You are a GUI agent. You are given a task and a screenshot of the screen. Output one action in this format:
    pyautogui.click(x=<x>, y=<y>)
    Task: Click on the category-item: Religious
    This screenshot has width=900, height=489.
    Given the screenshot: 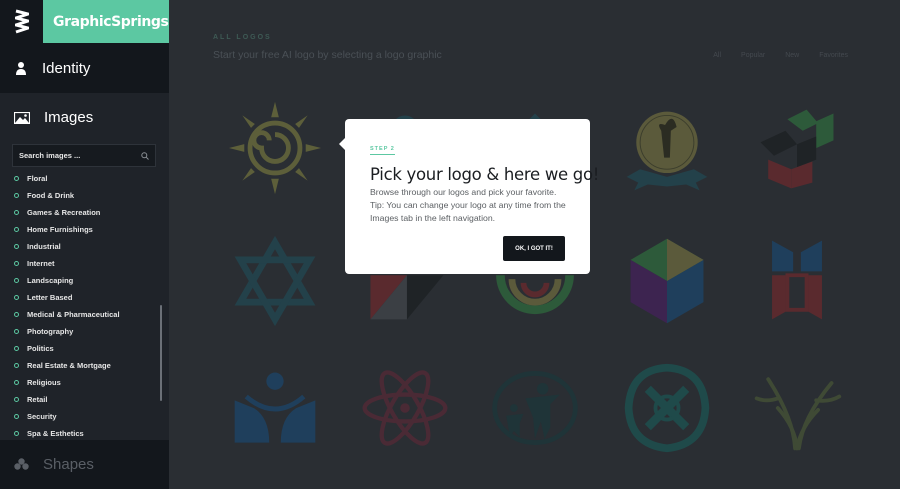 What is the action you would take?
    pyautogui.click(x=80, y=382)
    